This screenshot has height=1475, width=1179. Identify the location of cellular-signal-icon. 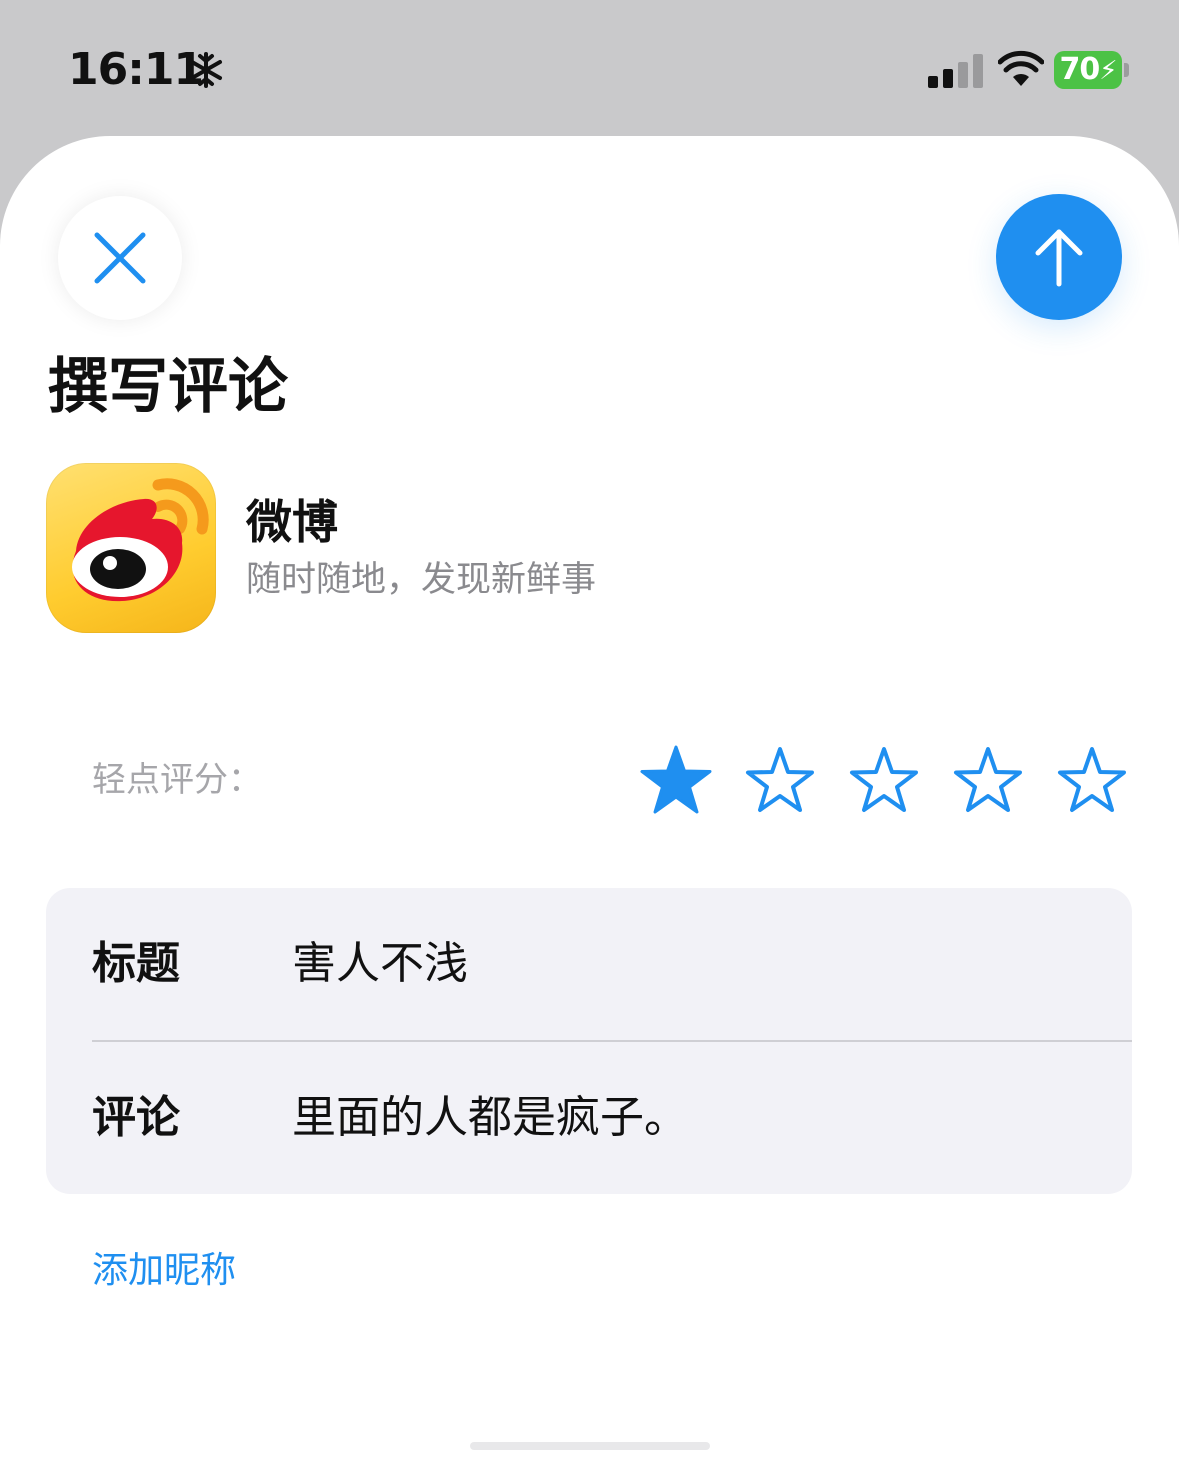
(955, 71).